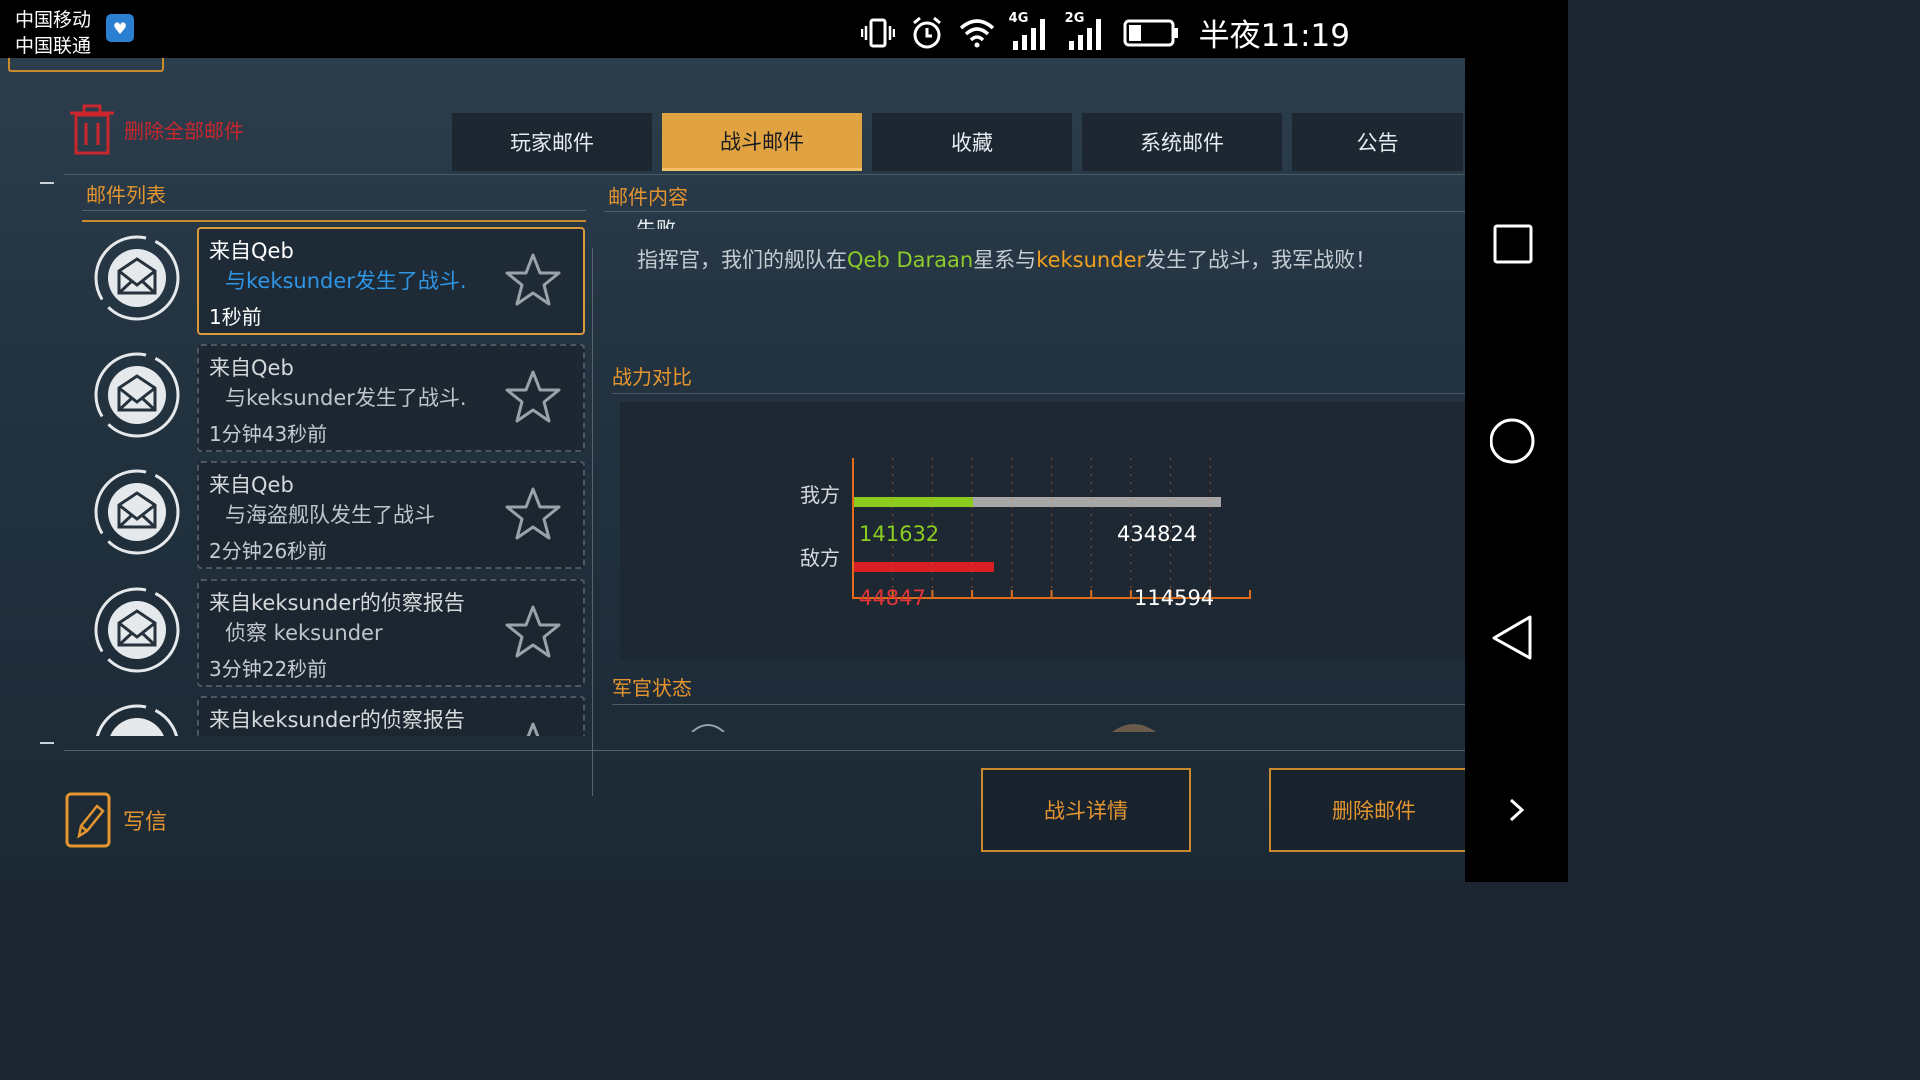 This screenshot has height=1080, width=1920. What do you see at coordinates (1377, 142) in the screenshot?
I see `tab-announcement: 公告` at bounding box center [1377, 142].